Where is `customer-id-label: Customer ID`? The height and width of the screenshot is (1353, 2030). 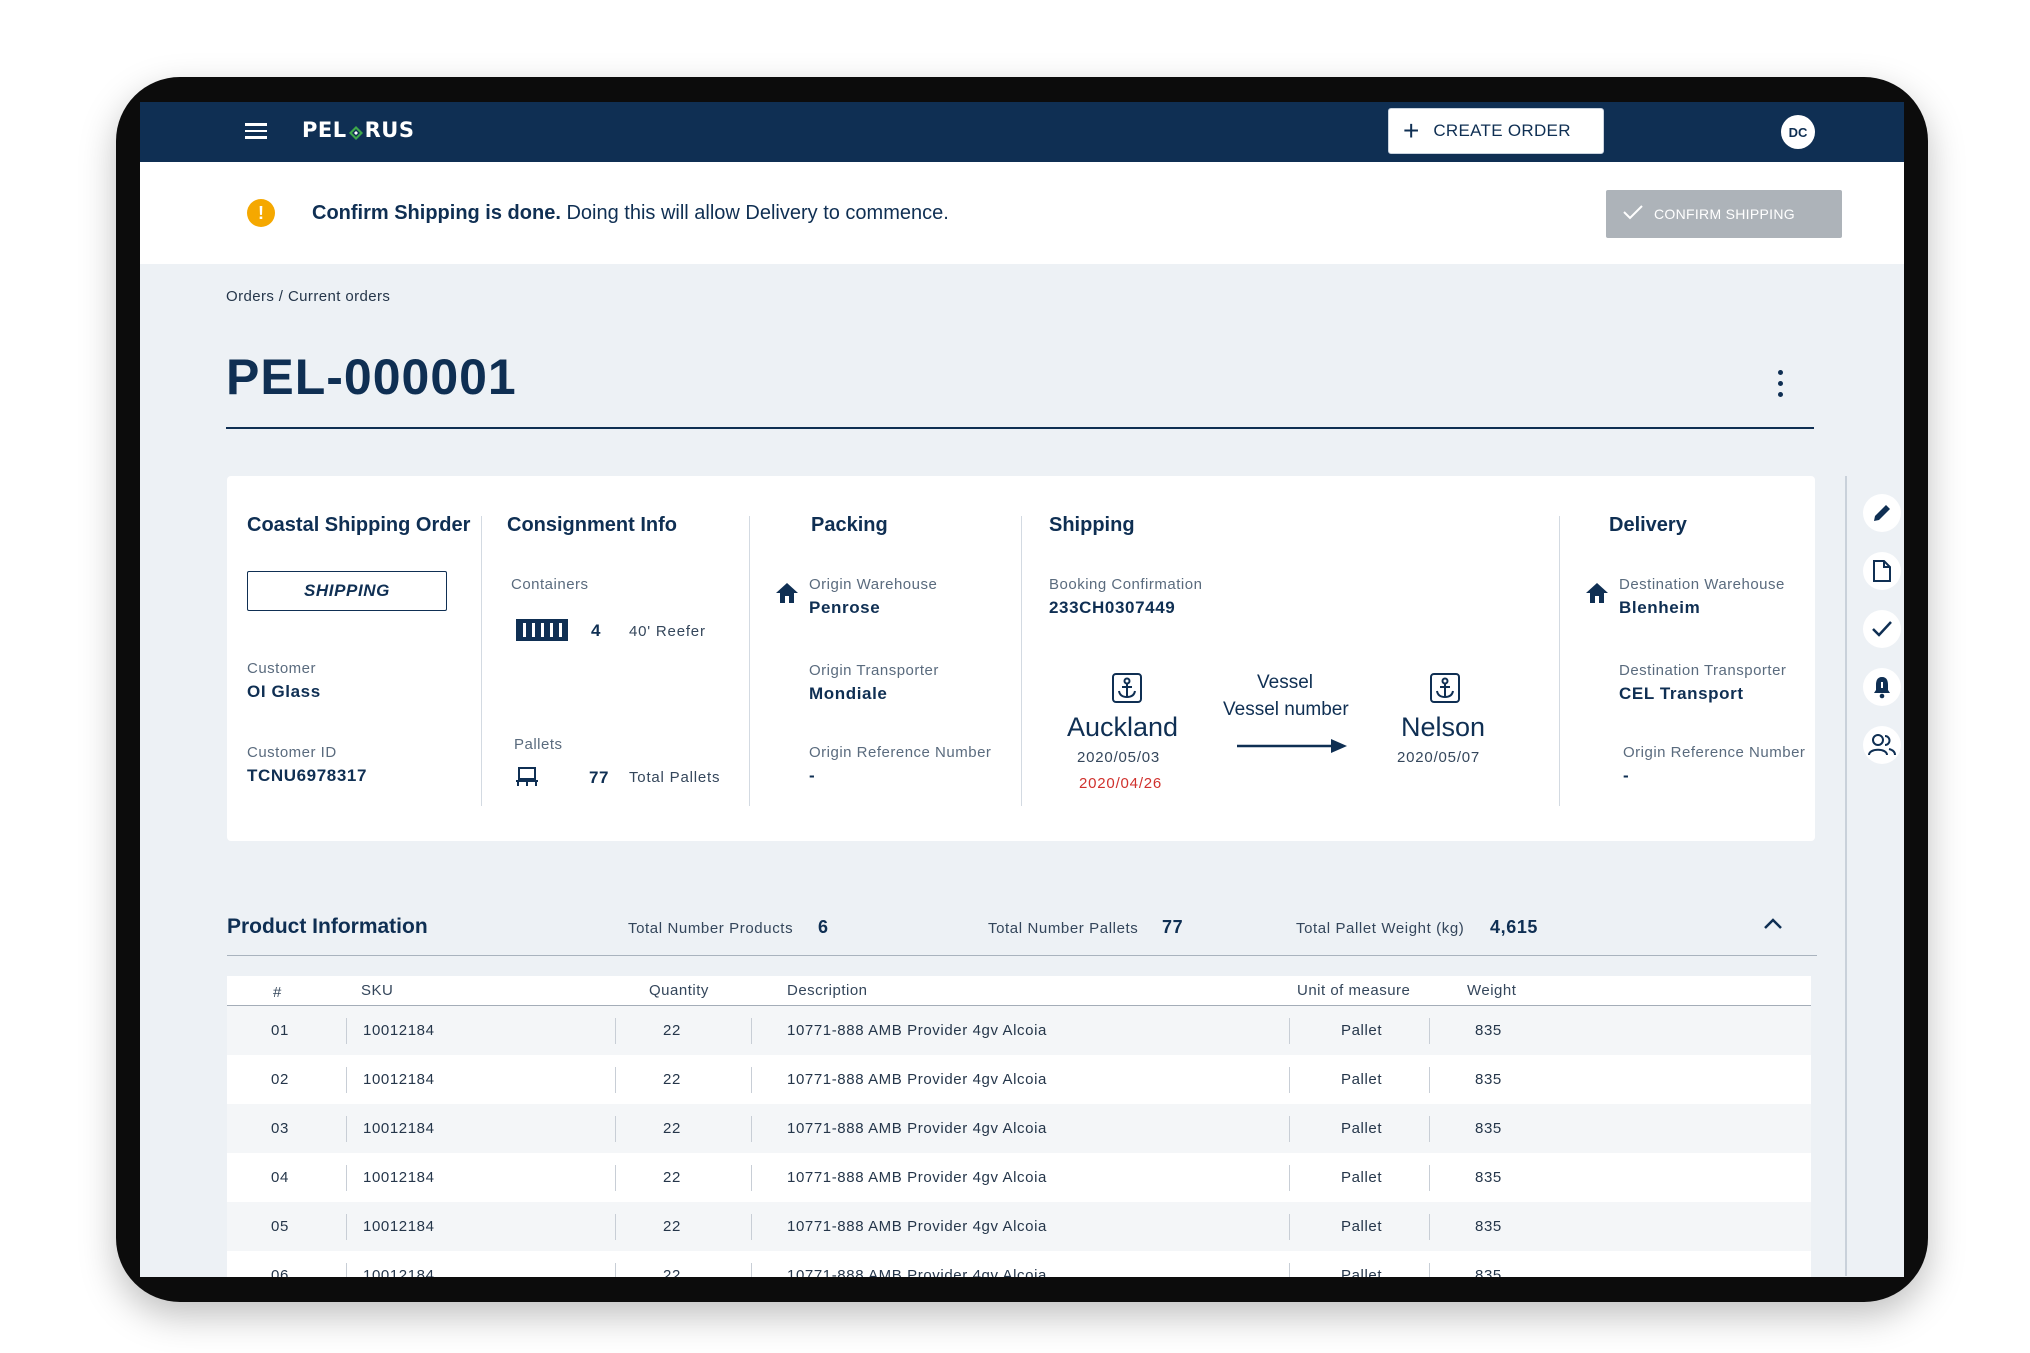 customer-id-label: Customer ID is located at coordinates (292, 752).